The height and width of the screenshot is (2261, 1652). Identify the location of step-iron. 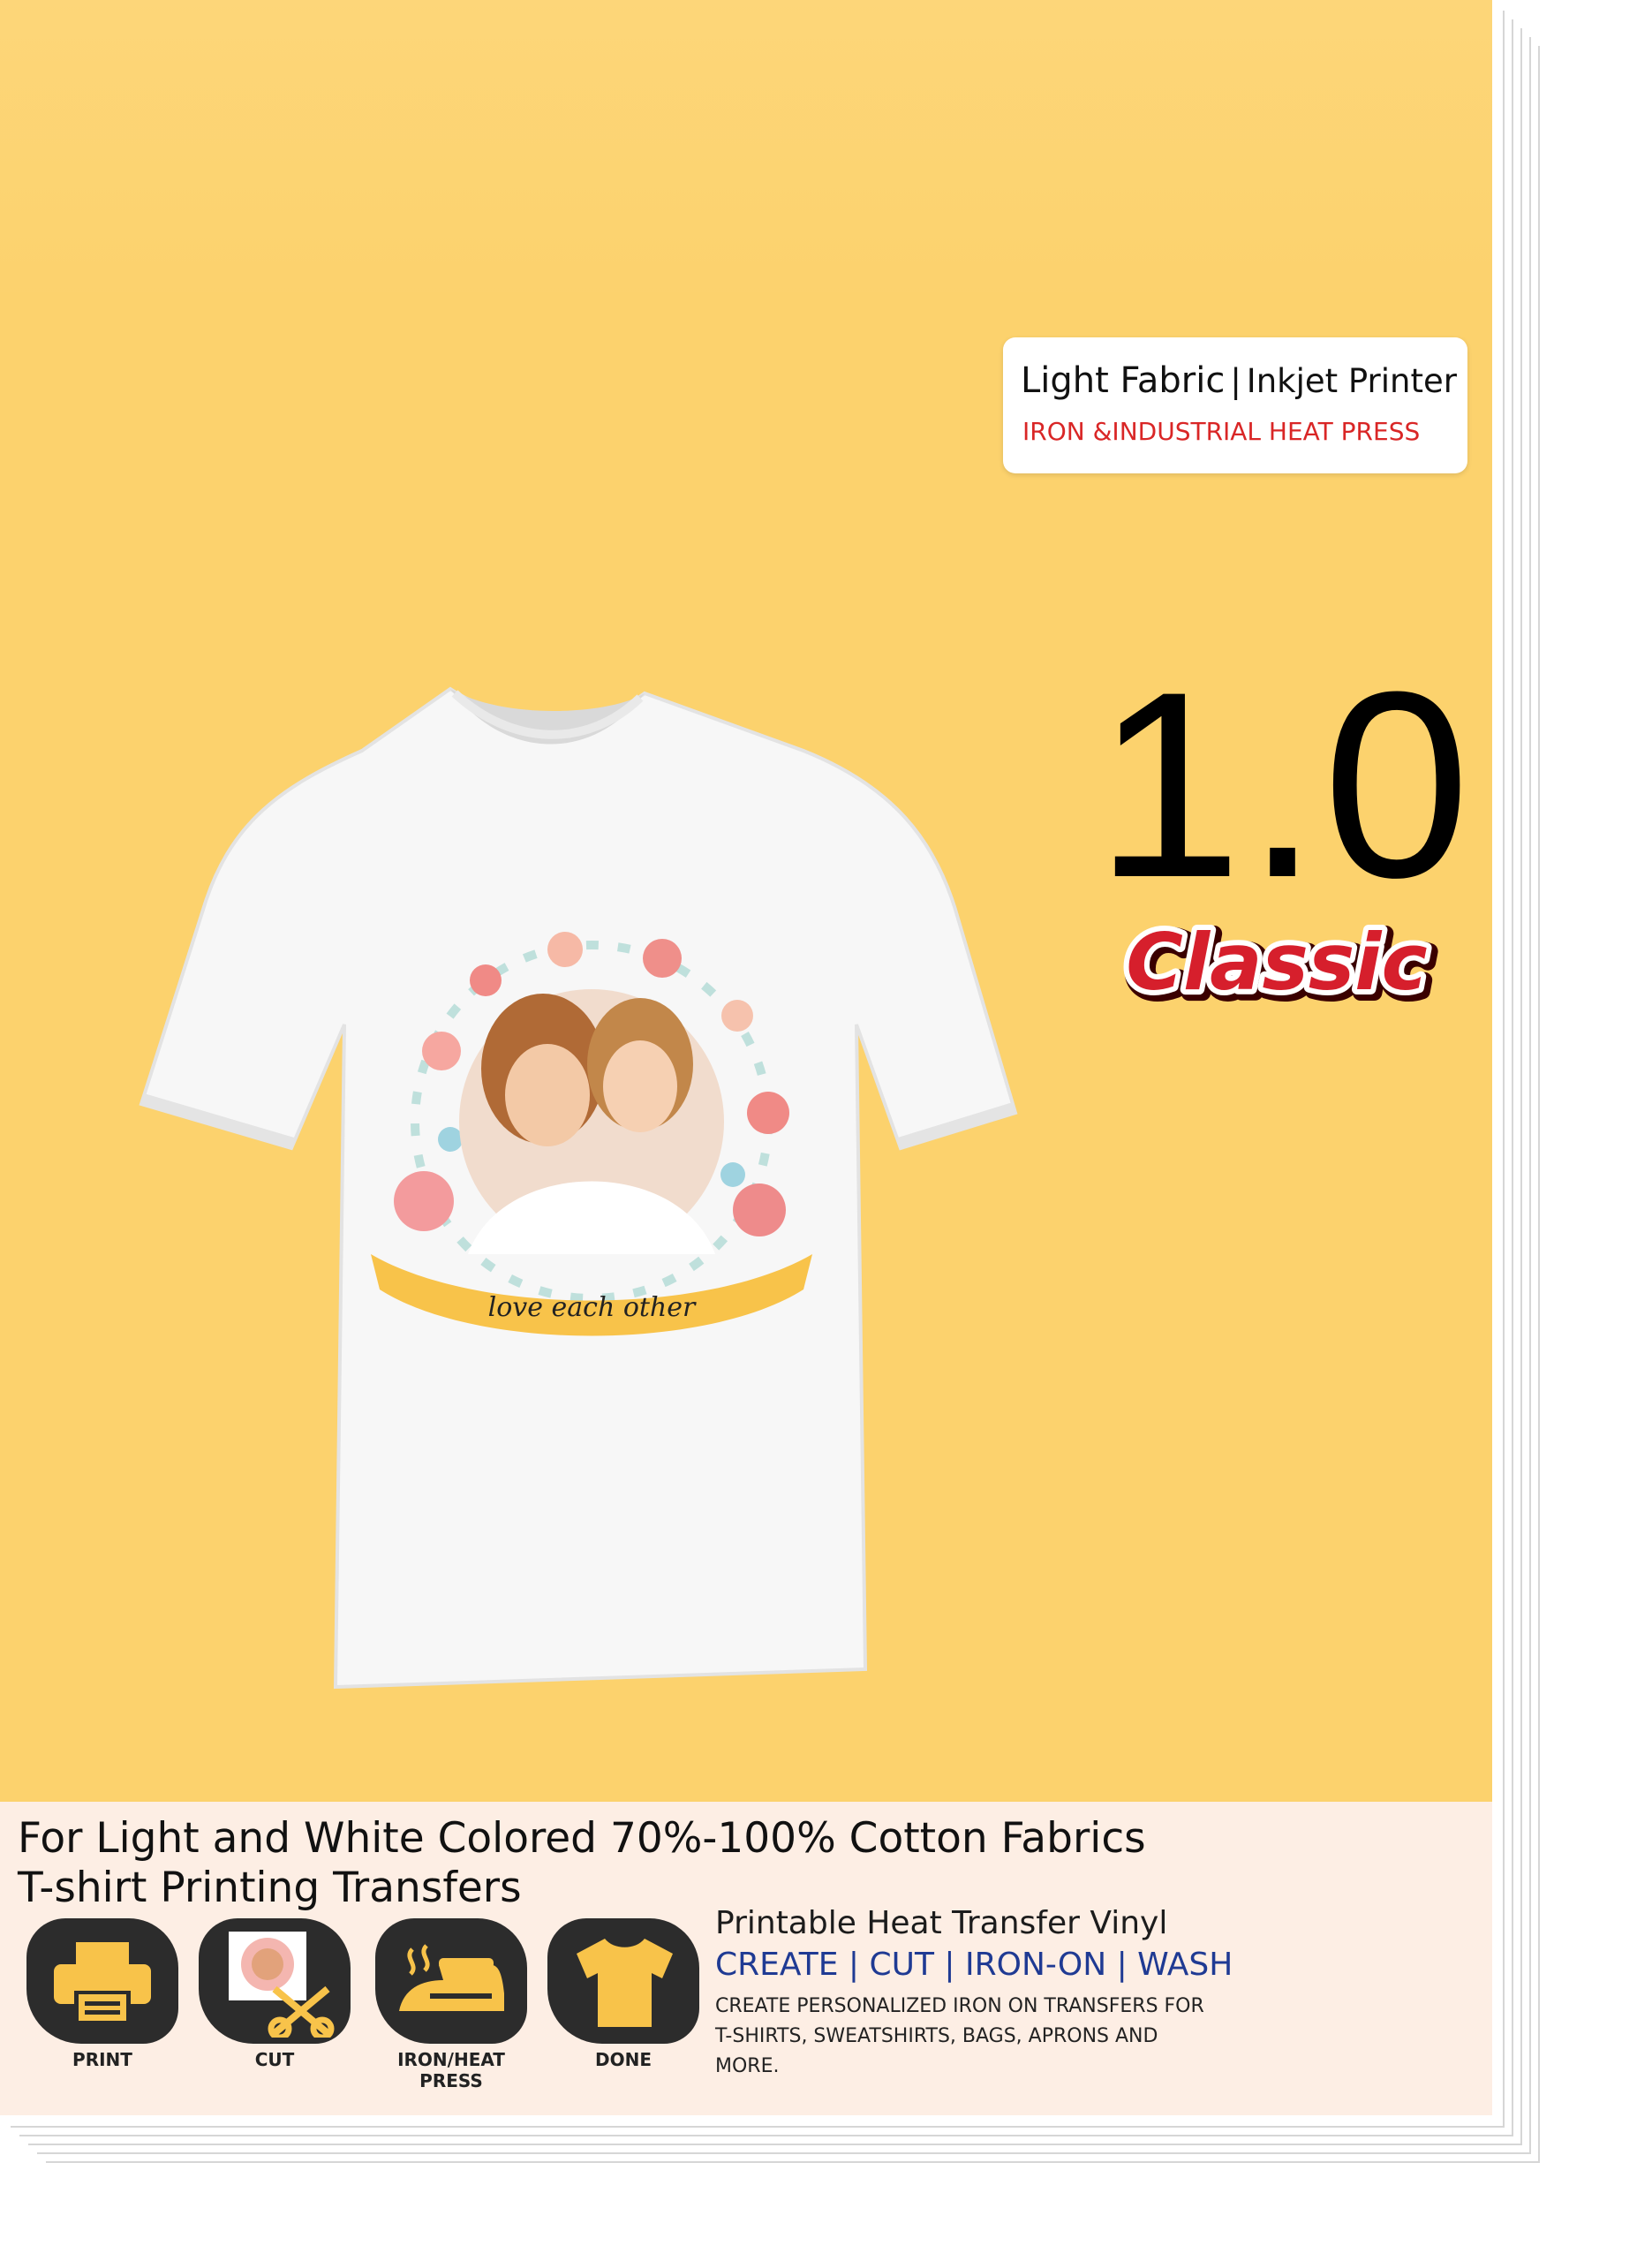
(451, 1981).